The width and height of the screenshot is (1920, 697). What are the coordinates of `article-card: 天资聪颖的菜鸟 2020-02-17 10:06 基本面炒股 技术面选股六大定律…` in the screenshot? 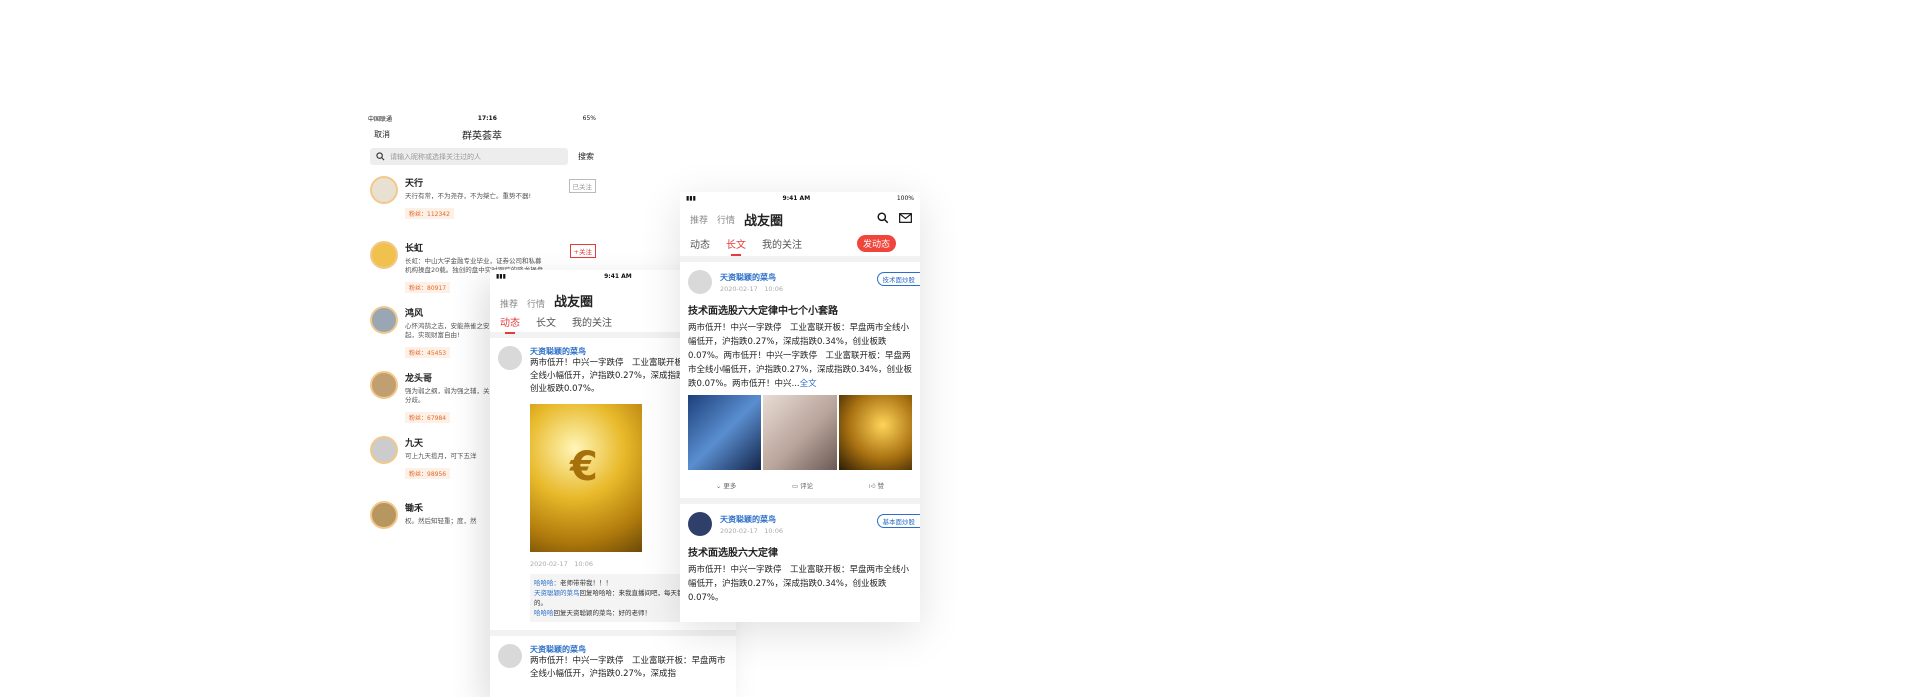 It's located at (800, 554).